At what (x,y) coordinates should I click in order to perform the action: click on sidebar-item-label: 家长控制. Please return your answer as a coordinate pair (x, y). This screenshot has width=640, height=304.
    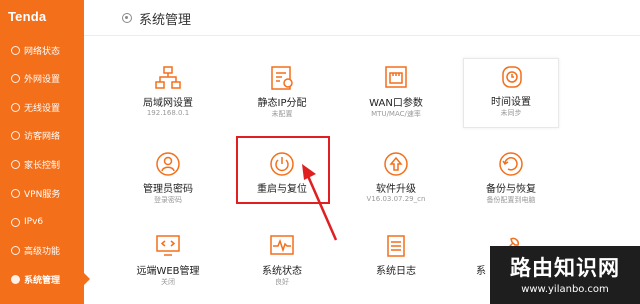
    Looking at the image, I should click on (42, 165).